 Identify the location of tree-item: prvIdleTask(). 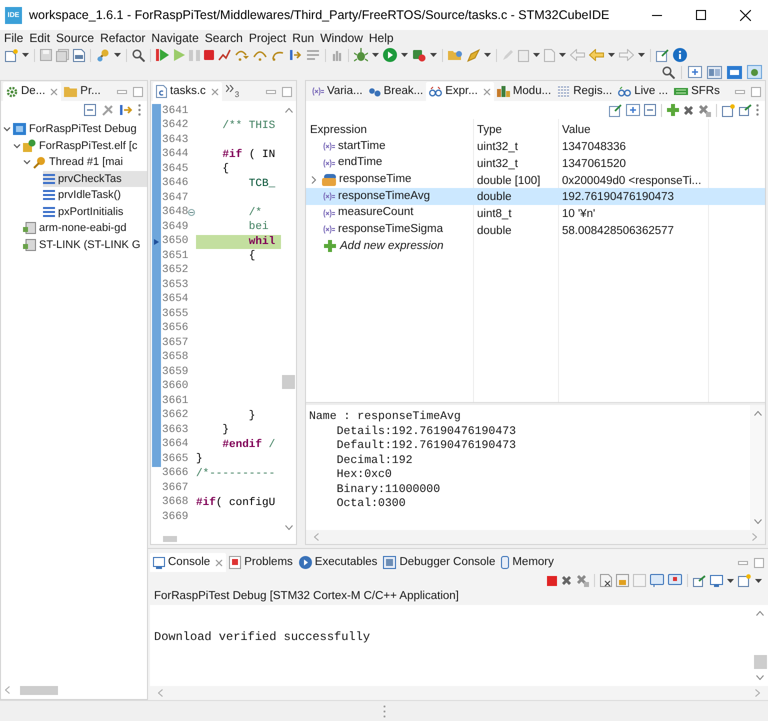
(95, 195).